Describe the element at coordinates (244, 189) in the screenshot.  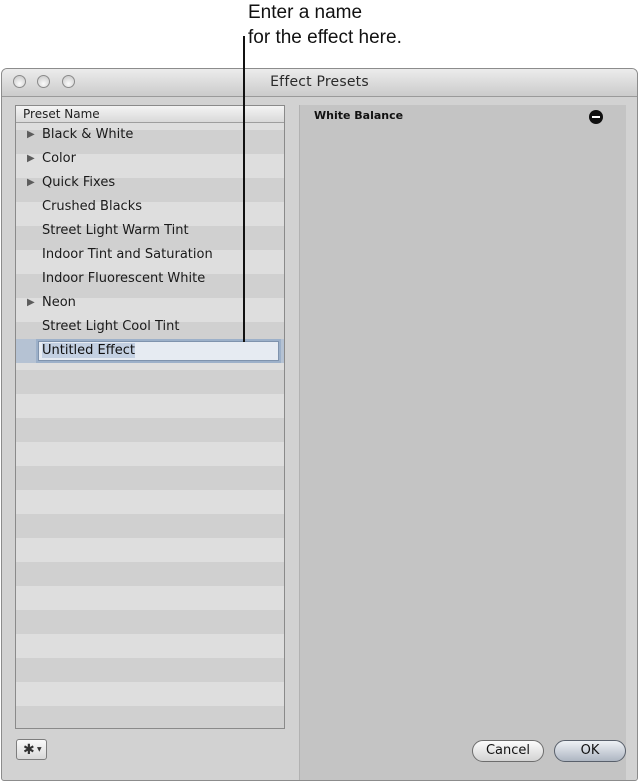
I see `callout-pointer-line` at that location.